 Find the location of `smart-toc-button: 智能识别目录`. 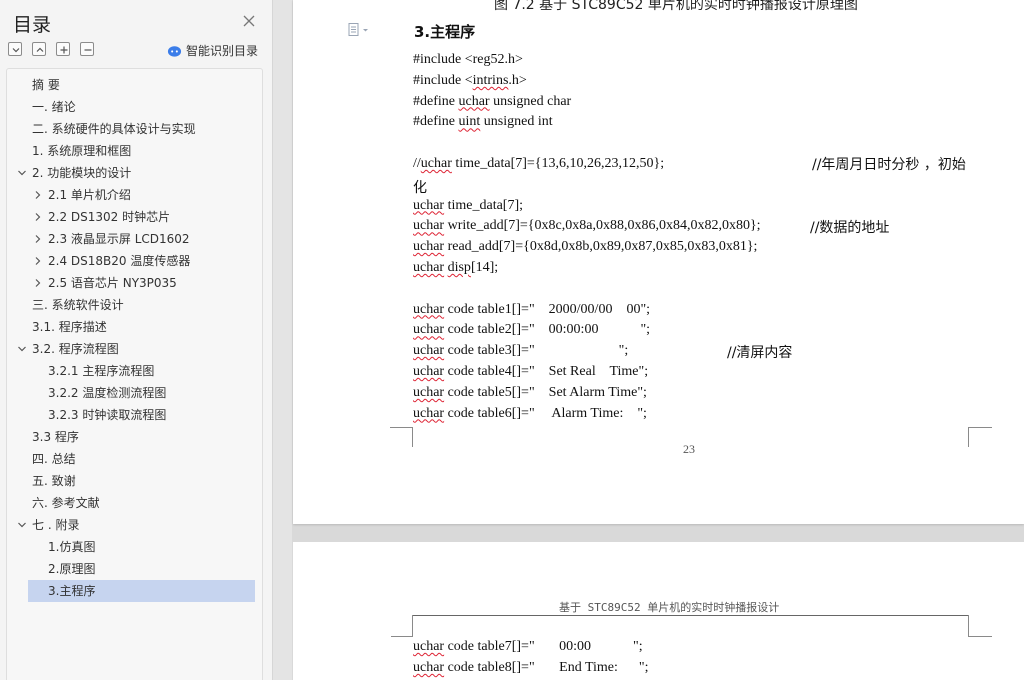

smart-toc-button: 智能识别目录 is located at coordinates (212, 50).